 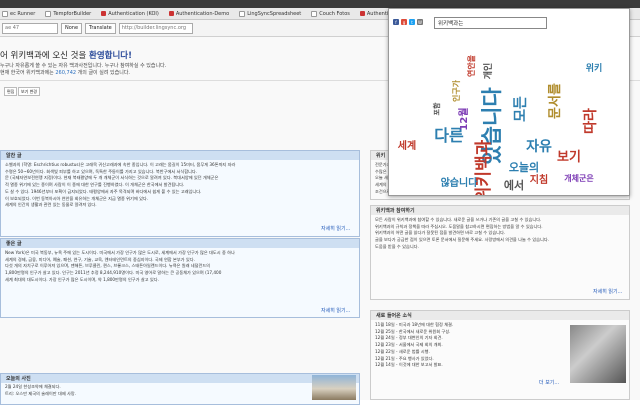 What do you see at coordinates (436, 108) in the screenshot?
I see `cloud-word: 포함` at bounding box center [436, 108].